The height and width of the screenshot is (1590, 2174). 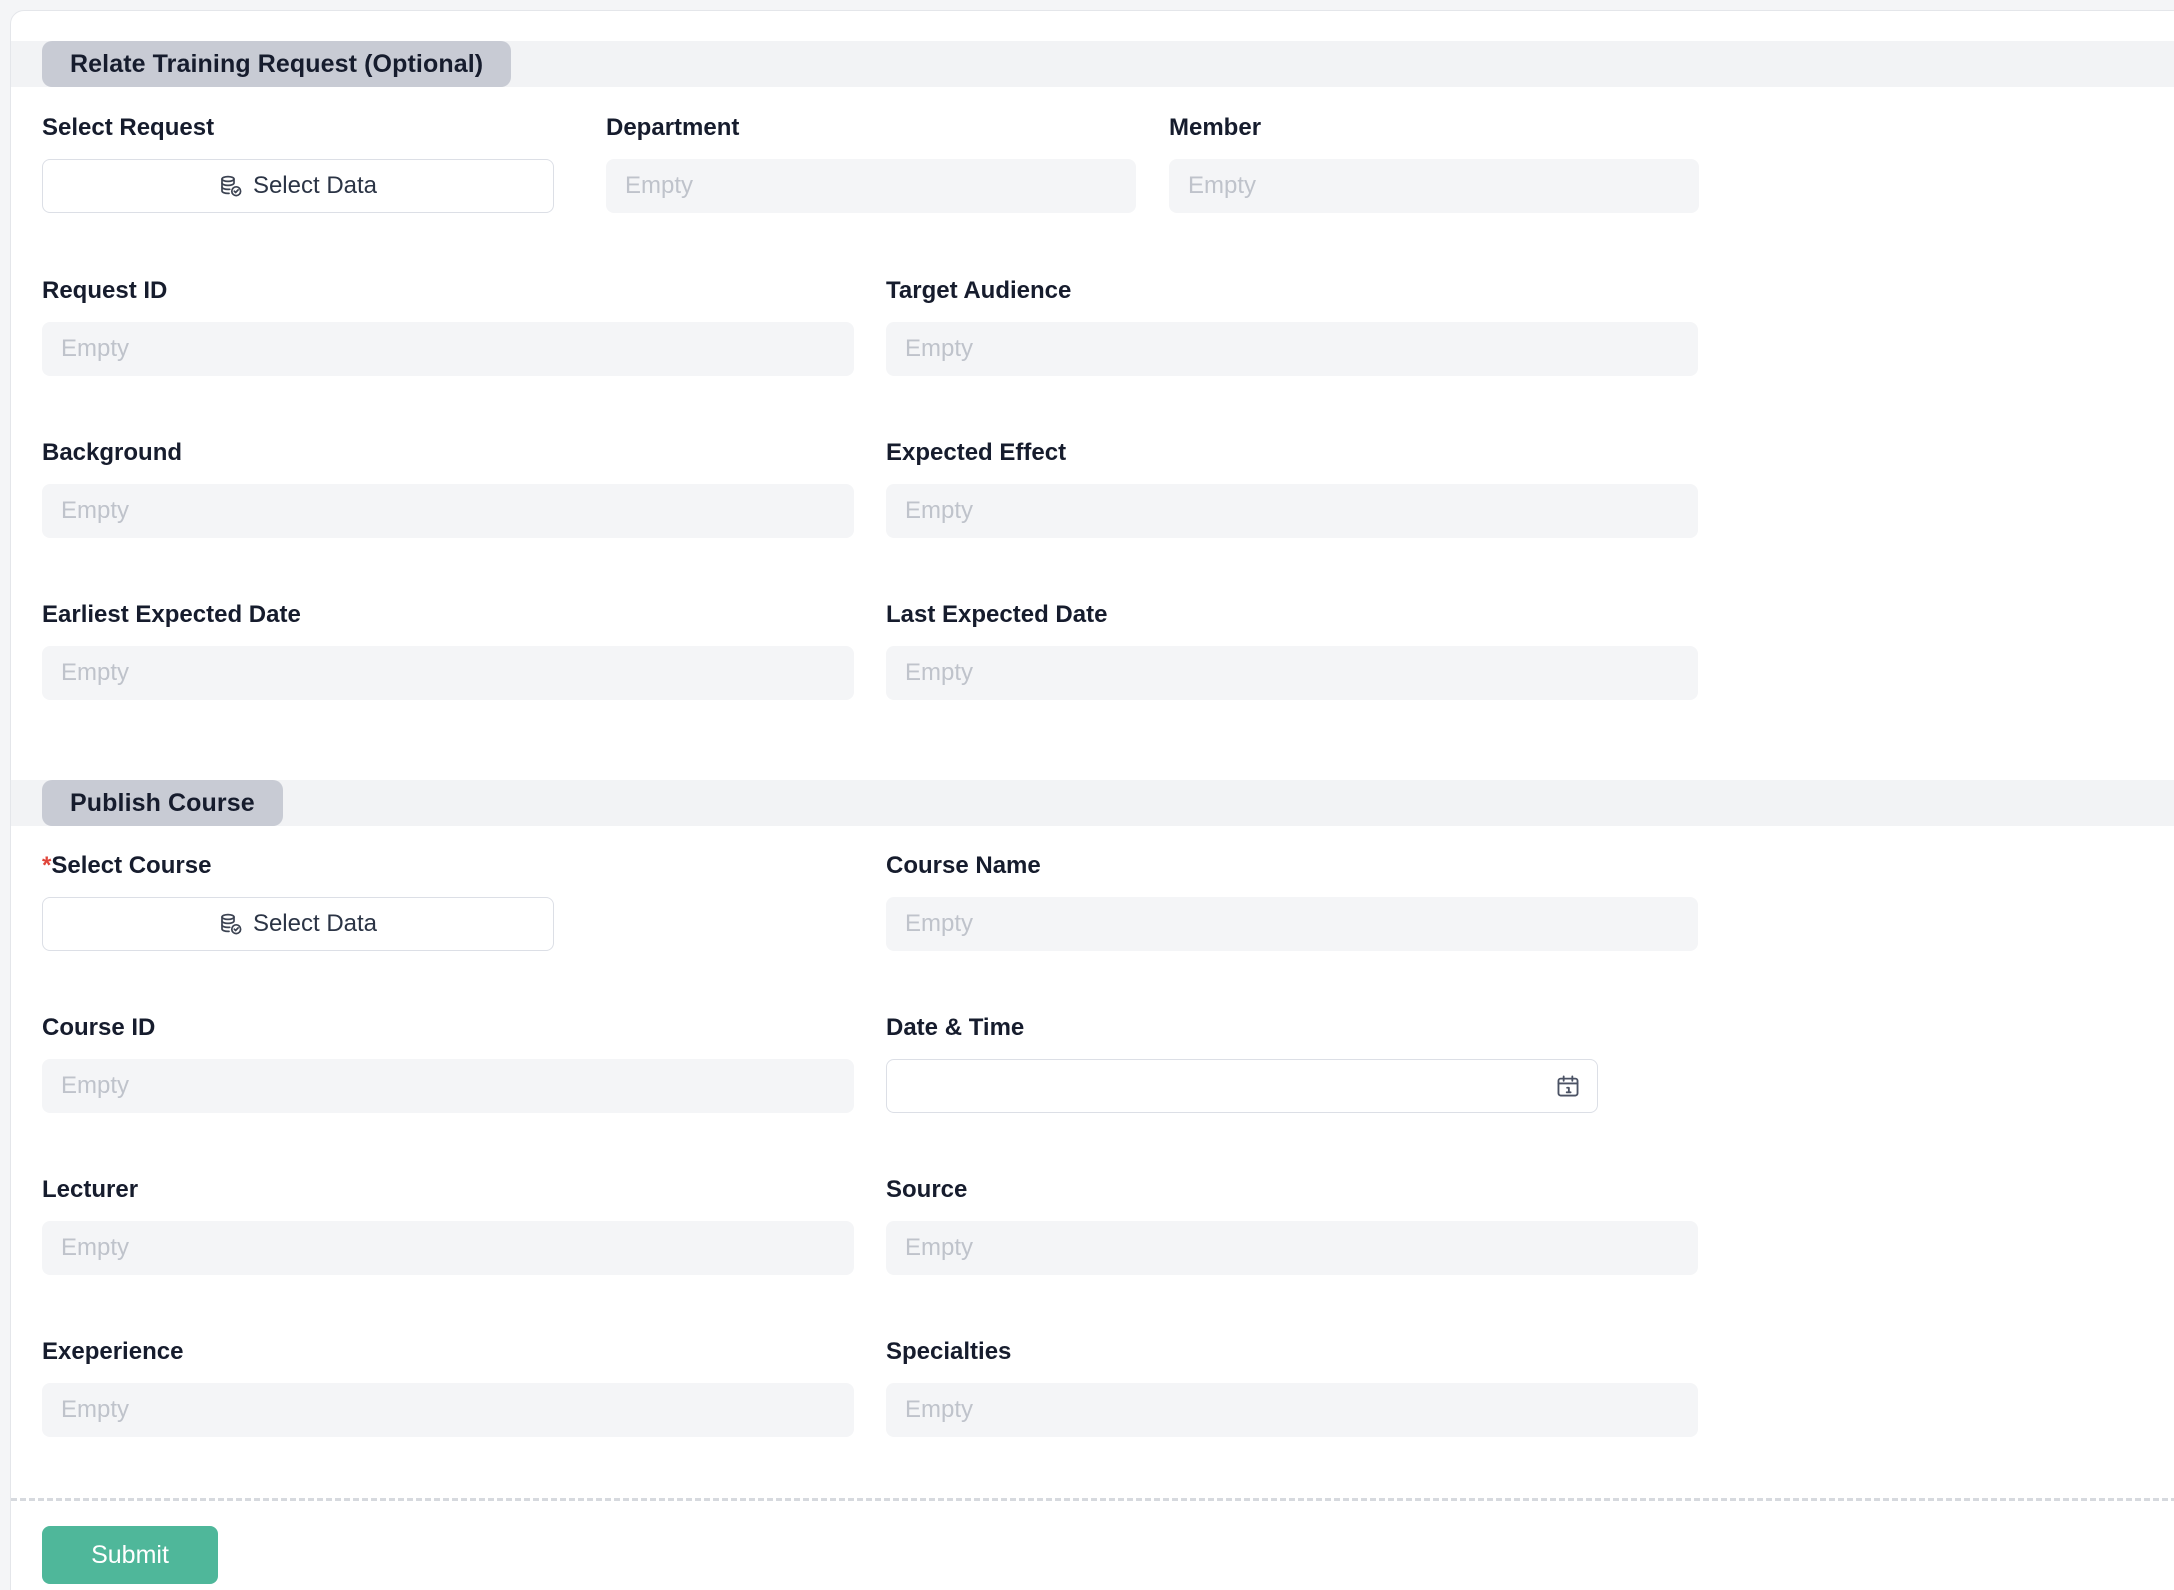 I want to click on field-label-request-id: Request ID, so click(x=105, y=290).